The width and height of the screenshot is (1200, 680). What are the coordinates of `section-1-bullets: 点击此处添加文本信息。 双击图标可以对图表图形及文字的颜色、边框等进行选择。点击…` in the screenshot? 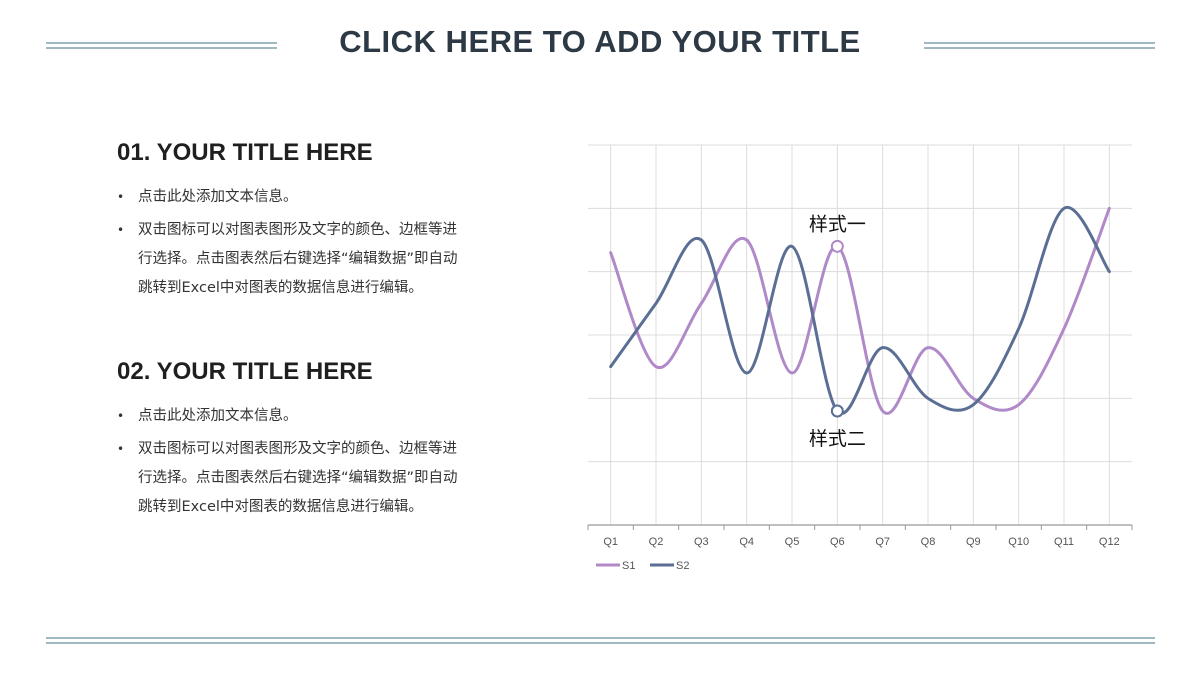 It's located at (292, 245).